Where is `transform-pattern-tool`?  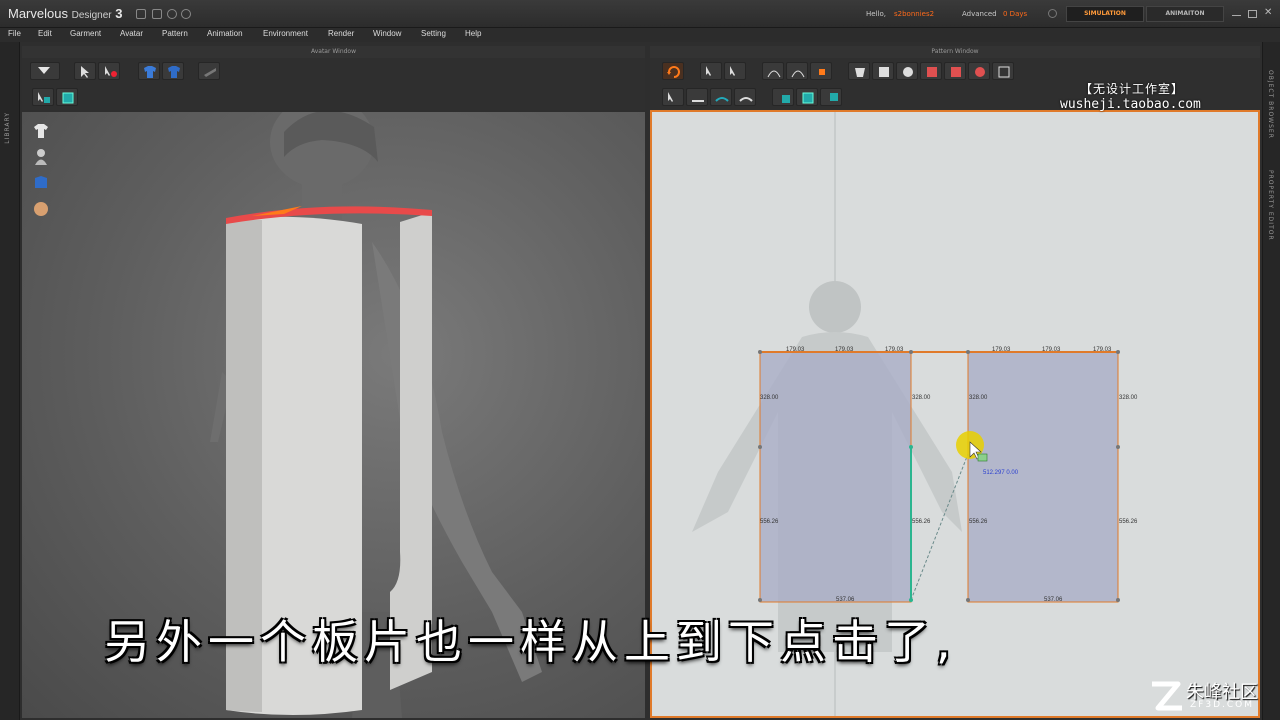
transform-pattern-tool is located at coordinates (711, 71).